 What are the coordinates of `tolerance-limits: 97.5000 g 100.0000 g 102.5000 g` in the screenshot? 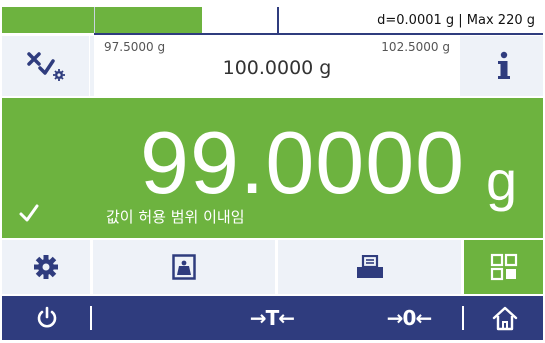 It's located at (277, 66).